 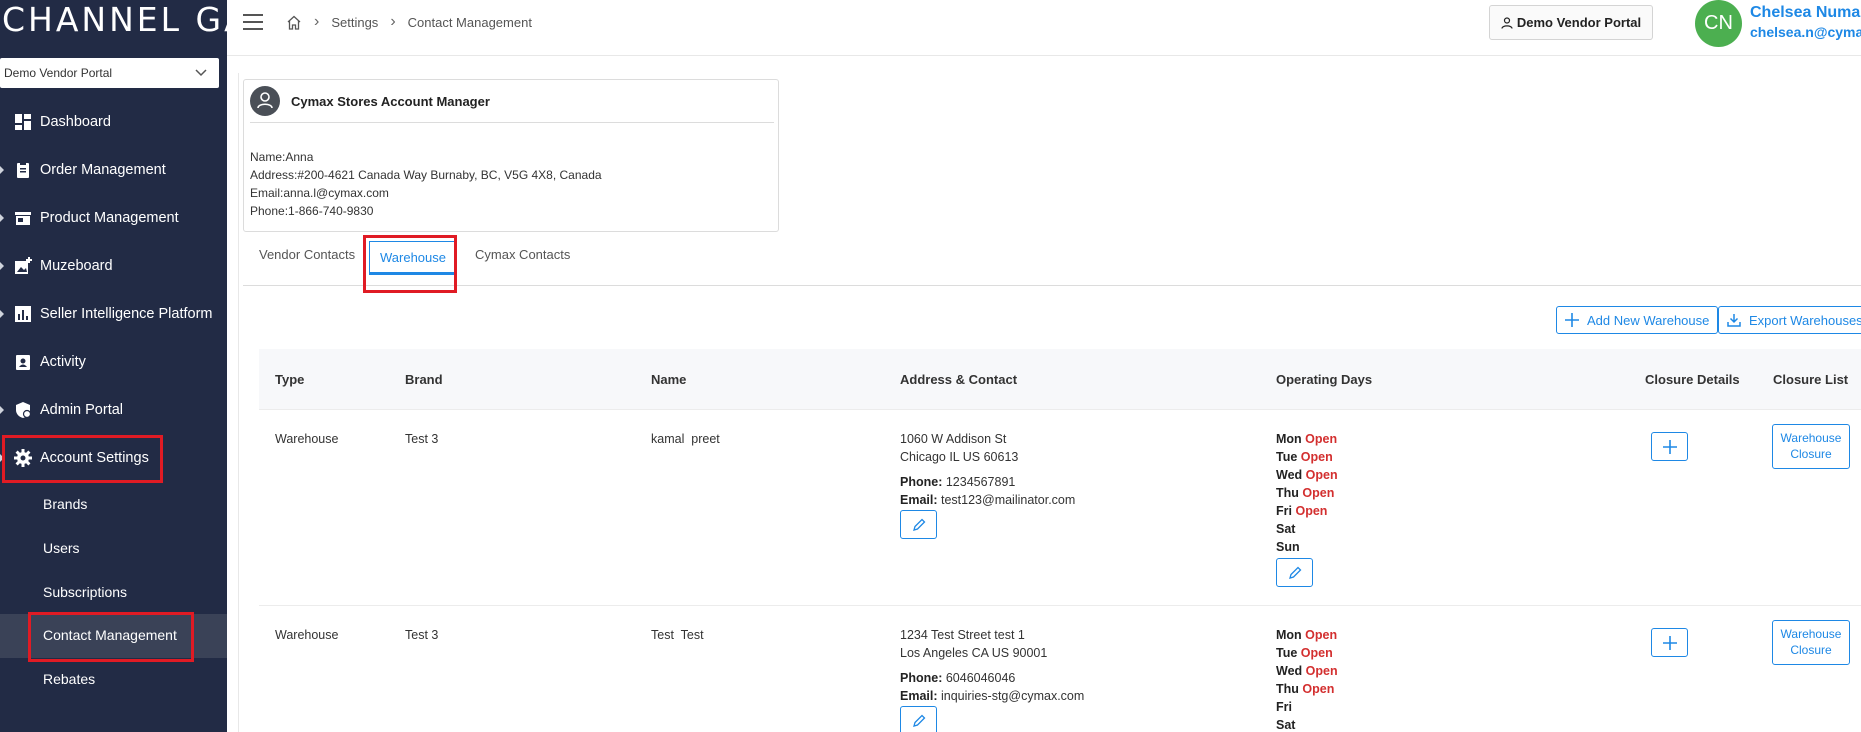 I want to click on manager-email: Email:anna.l@cymax.com, so click(x=319, y=193).